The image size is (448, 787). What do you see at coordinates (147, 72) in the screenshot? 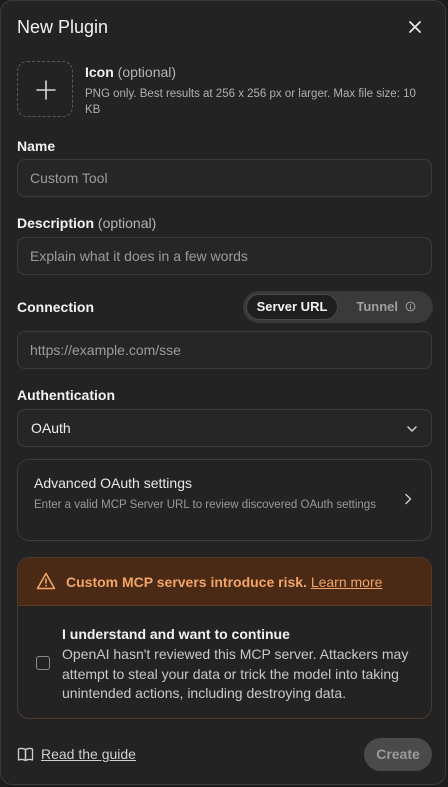
I see `icon-optional-text: (optional)` at bounding box center [147, 72].